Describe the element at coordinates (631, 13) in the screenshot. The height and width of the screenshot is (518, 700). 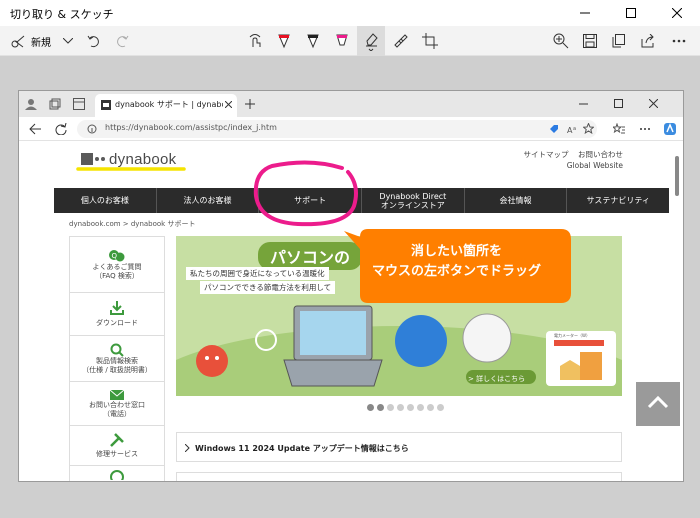
I see `maximize-button` at that location.